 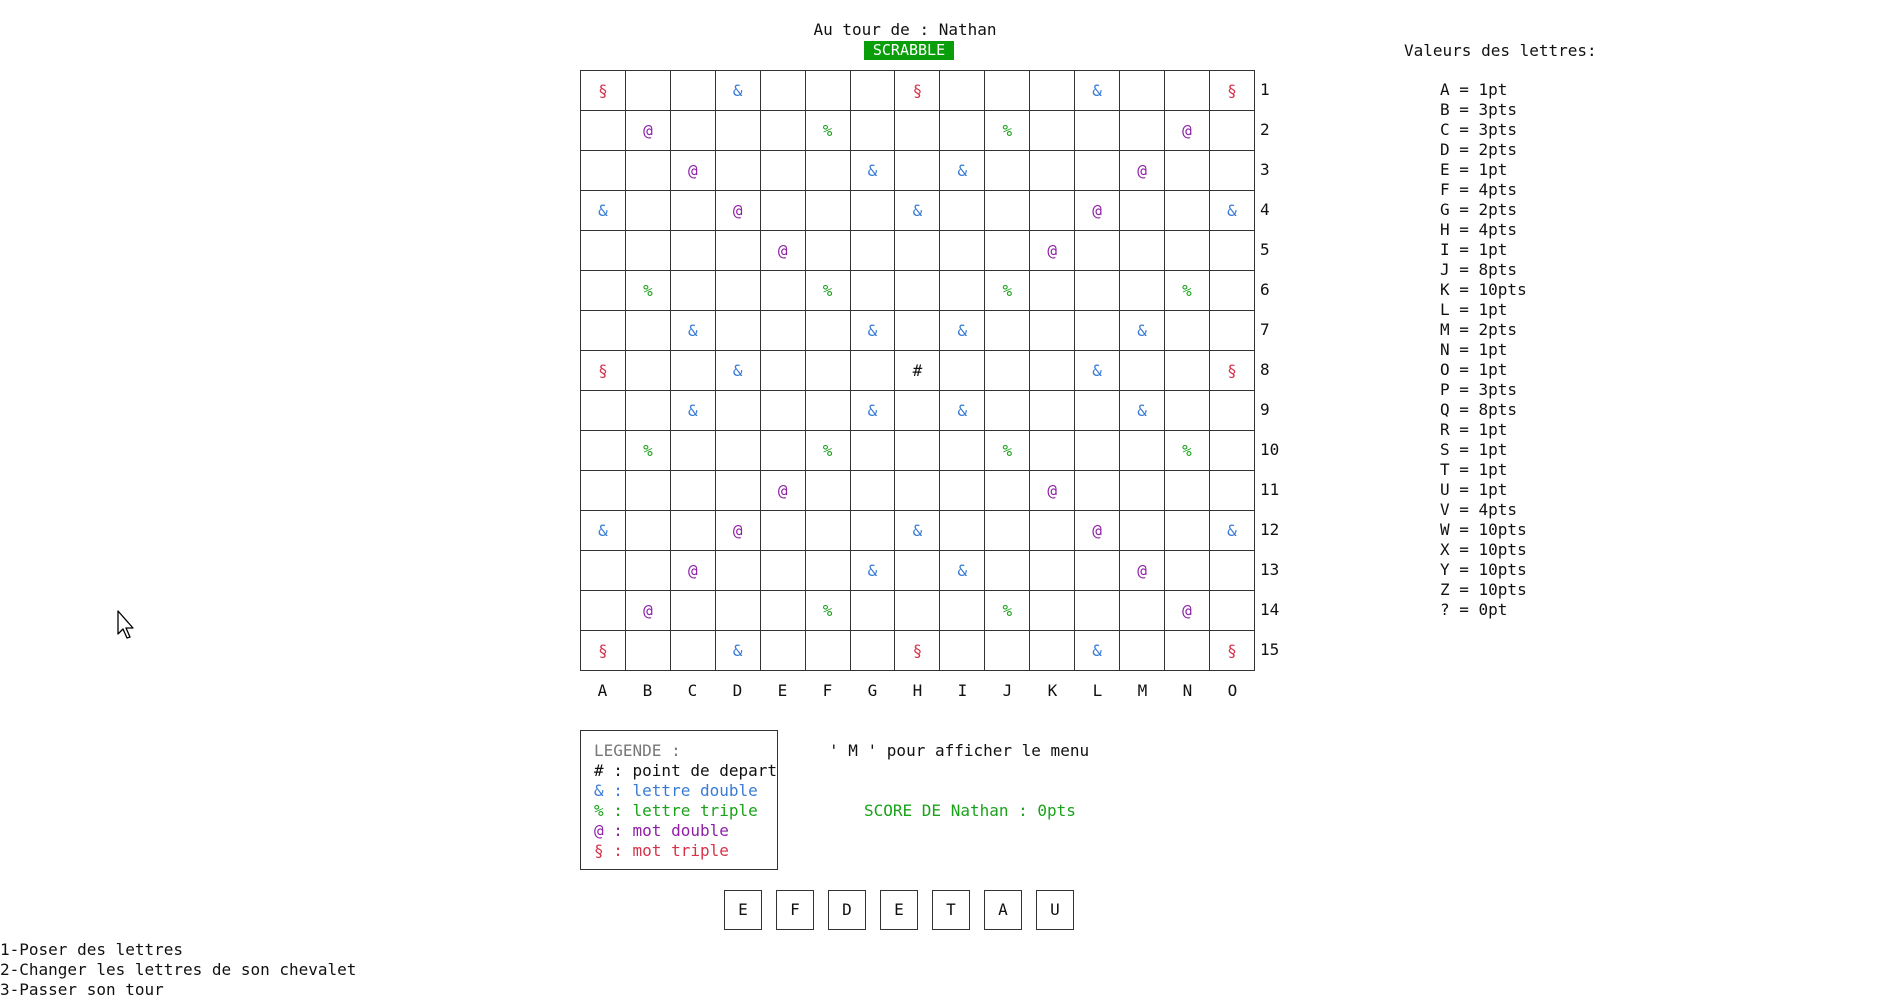 What do you see at coordinates (1186, 130) in the screenshot?
I see `board-cell-N2: @` at bounding box center [1186, 130].